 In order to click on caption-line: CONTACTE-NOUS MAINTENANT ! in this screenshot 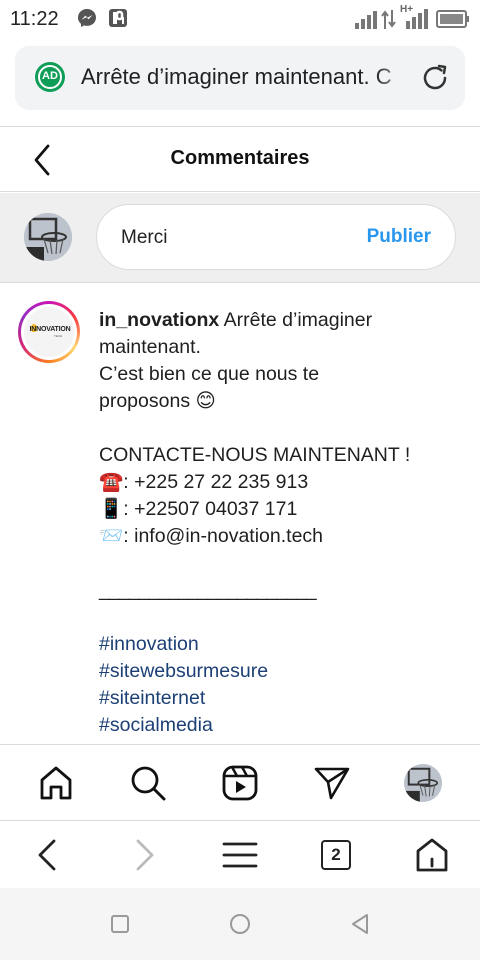, I will do `click(255, 455)`.